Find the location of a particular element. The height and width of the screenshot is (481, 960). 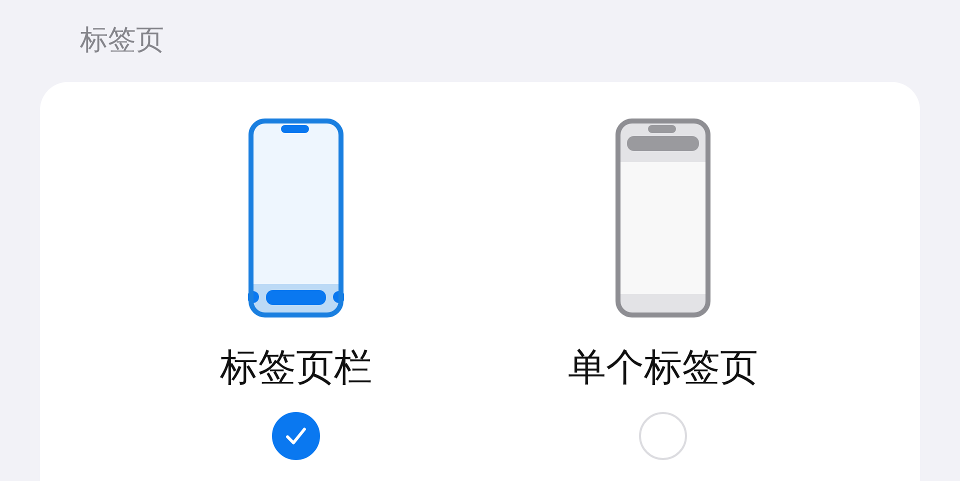

option-label: 单个标签页 is located at coordinates (663, 367).